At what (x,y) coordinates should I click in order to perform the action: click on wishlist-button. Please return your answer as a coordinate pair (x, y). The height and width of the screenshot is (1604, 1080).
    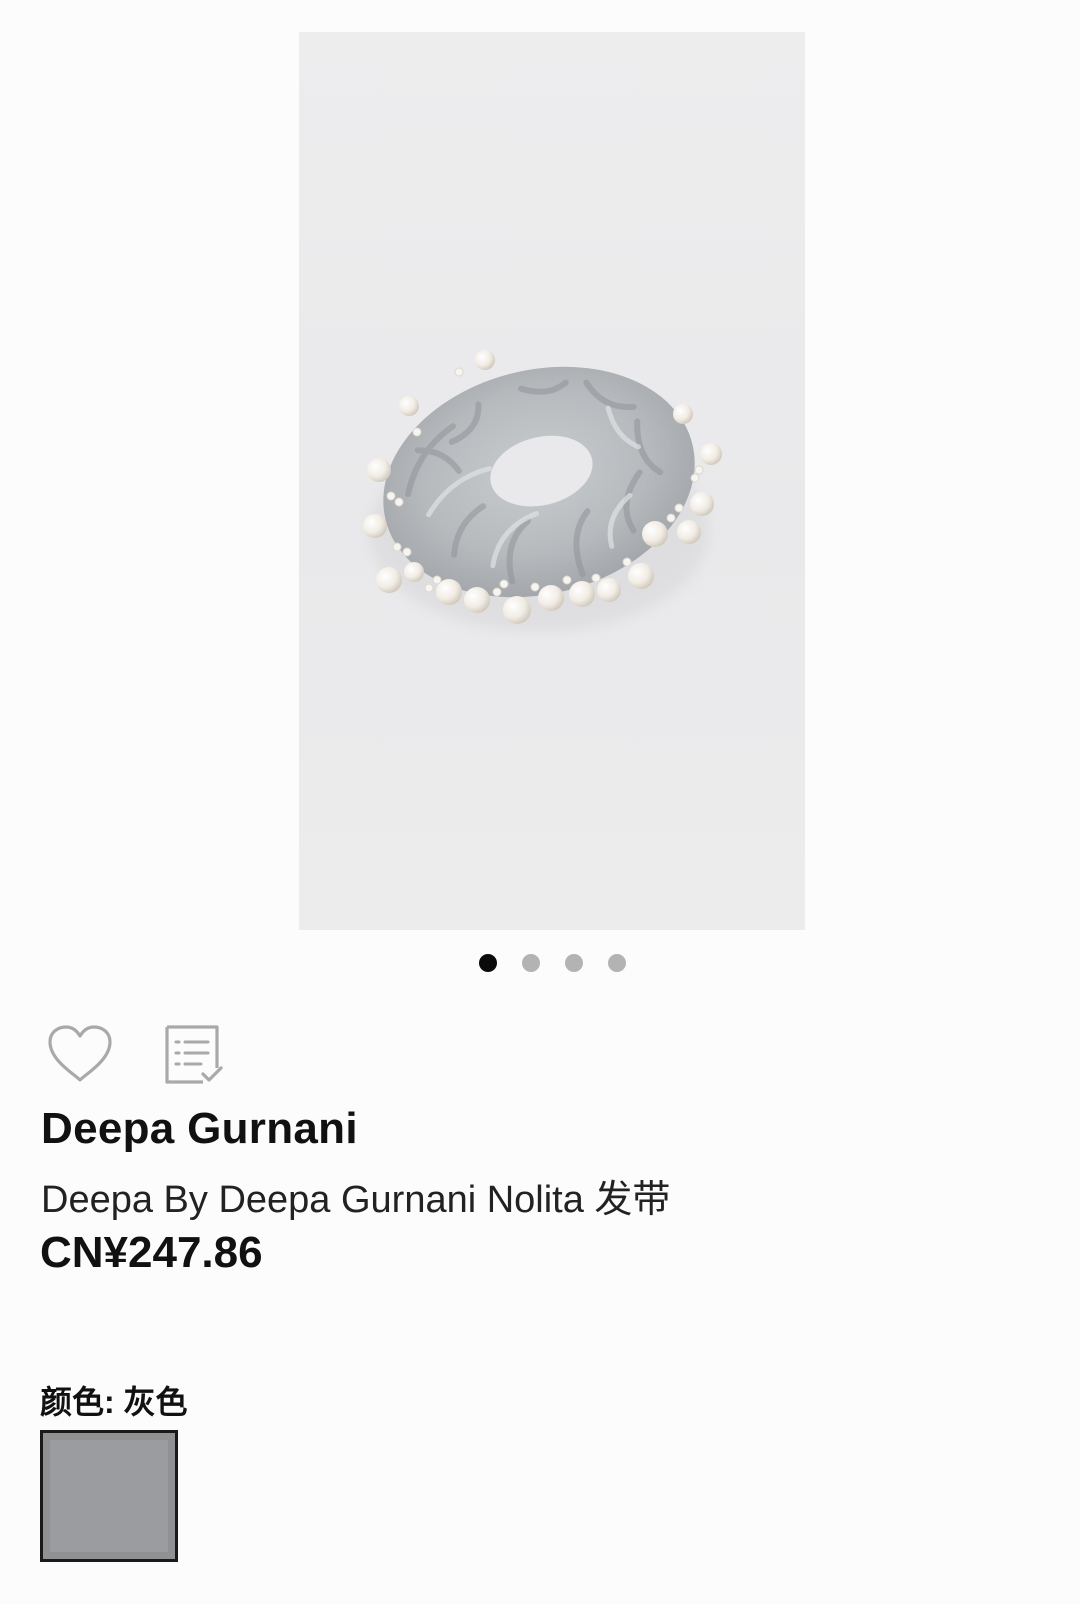
    Looking at the image, I should click on (80, 1054).